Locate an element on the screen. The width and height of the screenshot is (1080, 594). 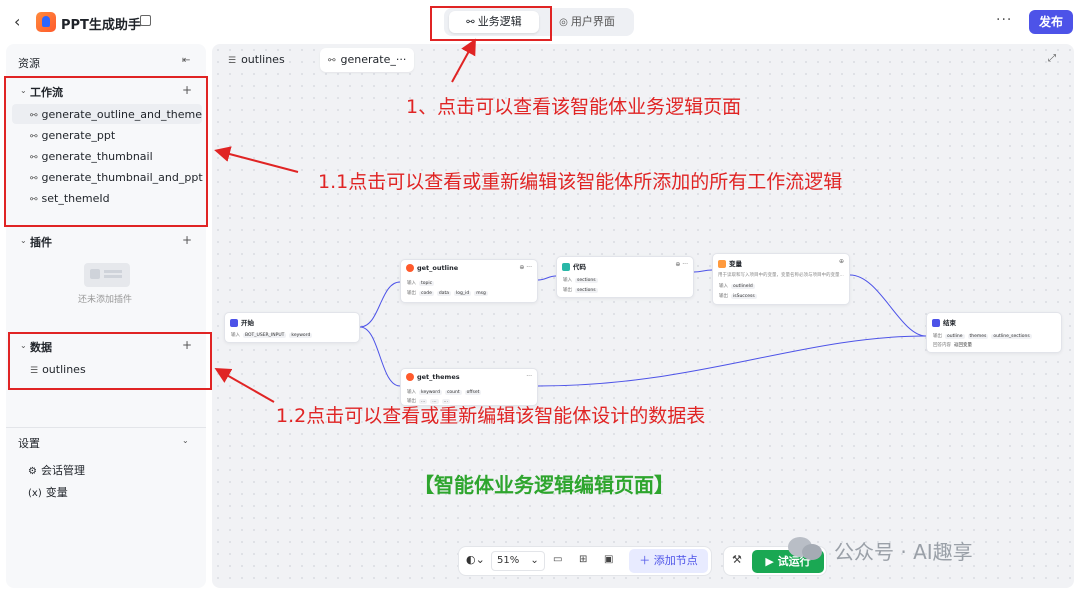
wechat-icon is located at coordinates (805, 548).